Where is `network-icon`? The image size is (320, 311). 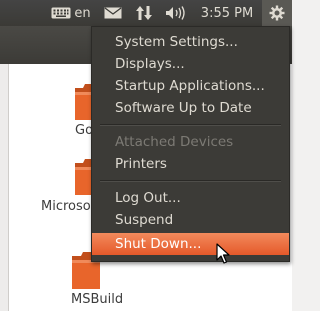 network-icon is located at coordinates (144, 13).